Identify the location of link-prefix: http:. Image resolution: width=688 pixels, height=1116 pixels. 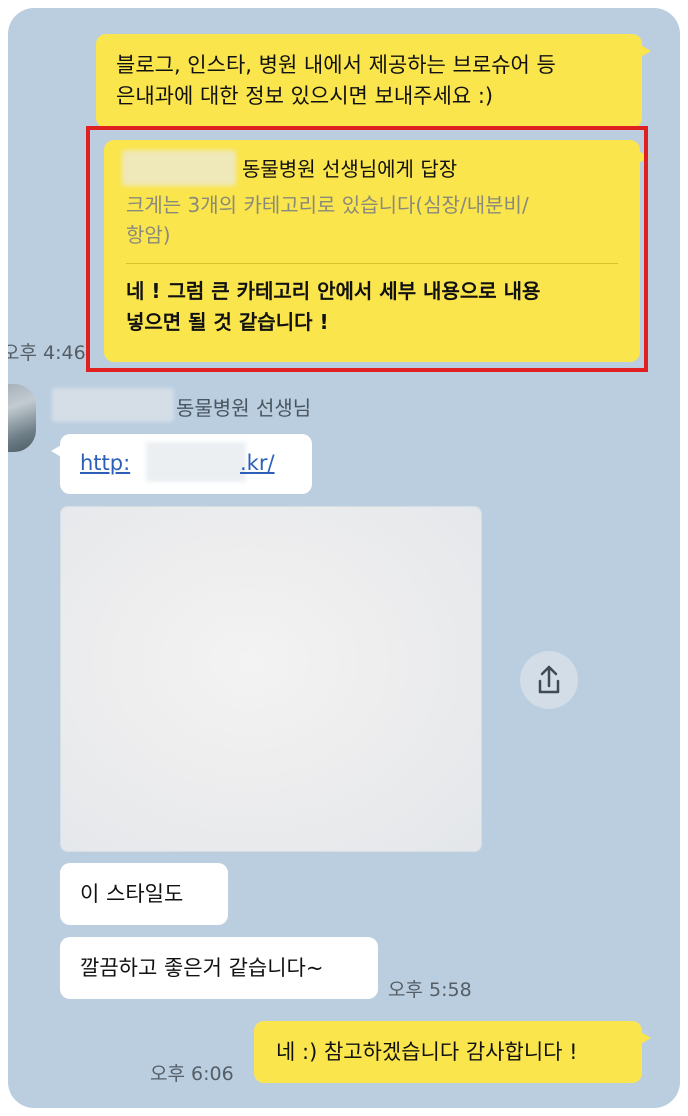
(105, 463).